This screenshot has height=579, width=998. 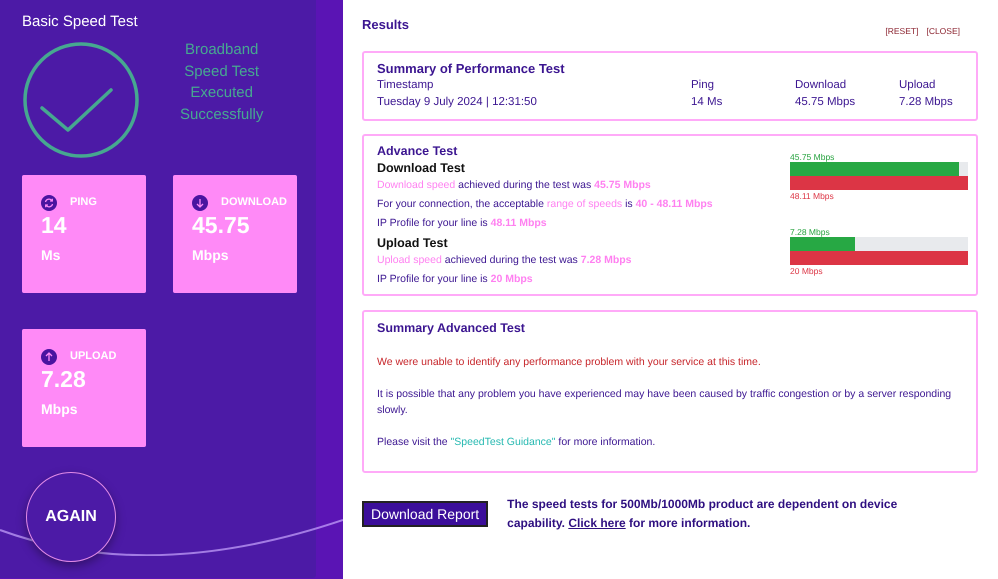 What do you see at coordinates (412, 243) in the screenshot?
I see `section-heading: Upload Test` at bounding box center [412, 243].